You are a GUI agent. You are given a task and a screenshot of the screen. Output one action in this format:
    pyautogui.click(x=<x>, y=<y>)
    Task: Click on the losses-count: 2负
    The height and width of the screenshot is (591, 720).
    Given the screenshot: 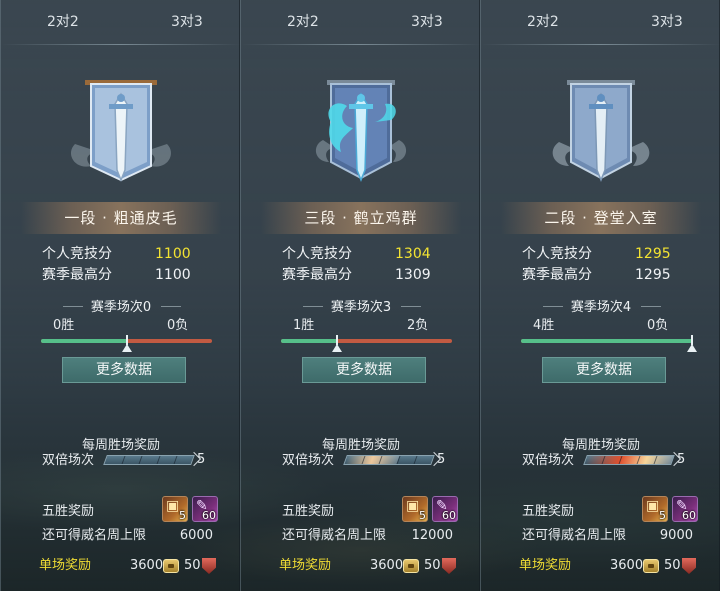 What is the action you would take?
    pyautogui.click(x=418, y=325)
    